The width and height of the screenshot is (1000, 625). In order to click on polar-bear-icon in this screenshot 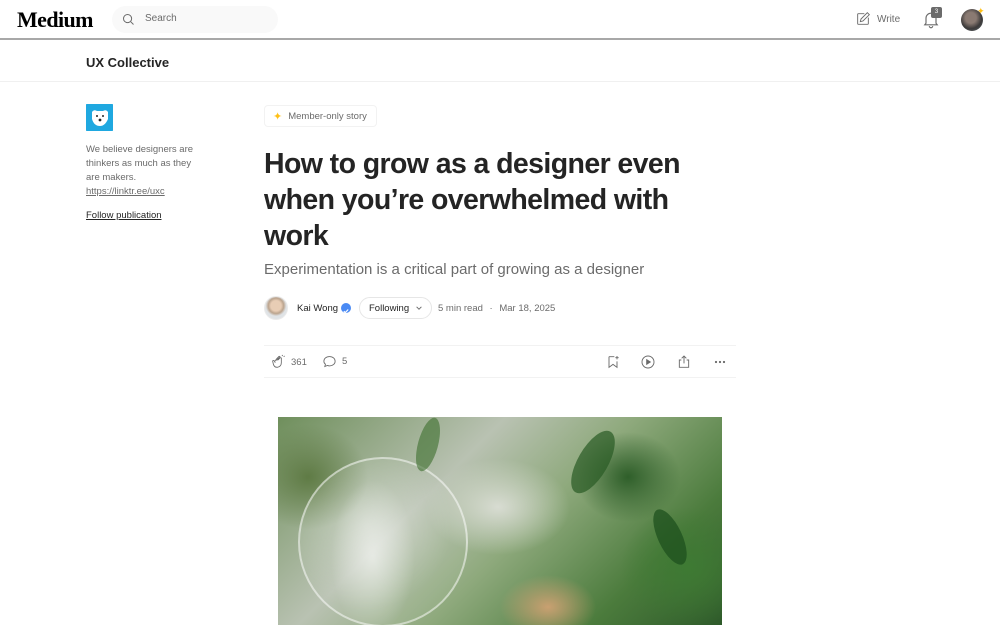, I will do `click(99, 117)`.